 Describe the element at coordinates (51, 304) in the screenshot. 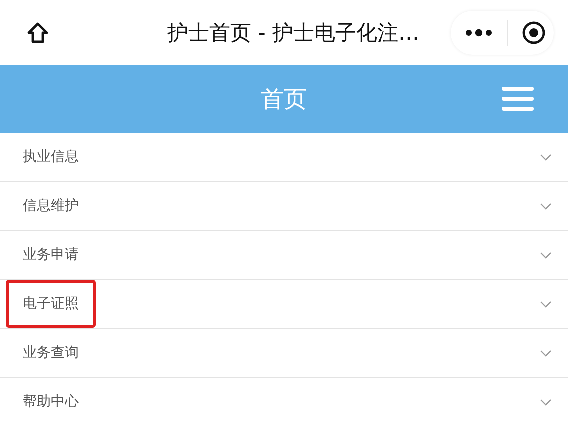

I see `menu-item-label: 电子证照` at that location.